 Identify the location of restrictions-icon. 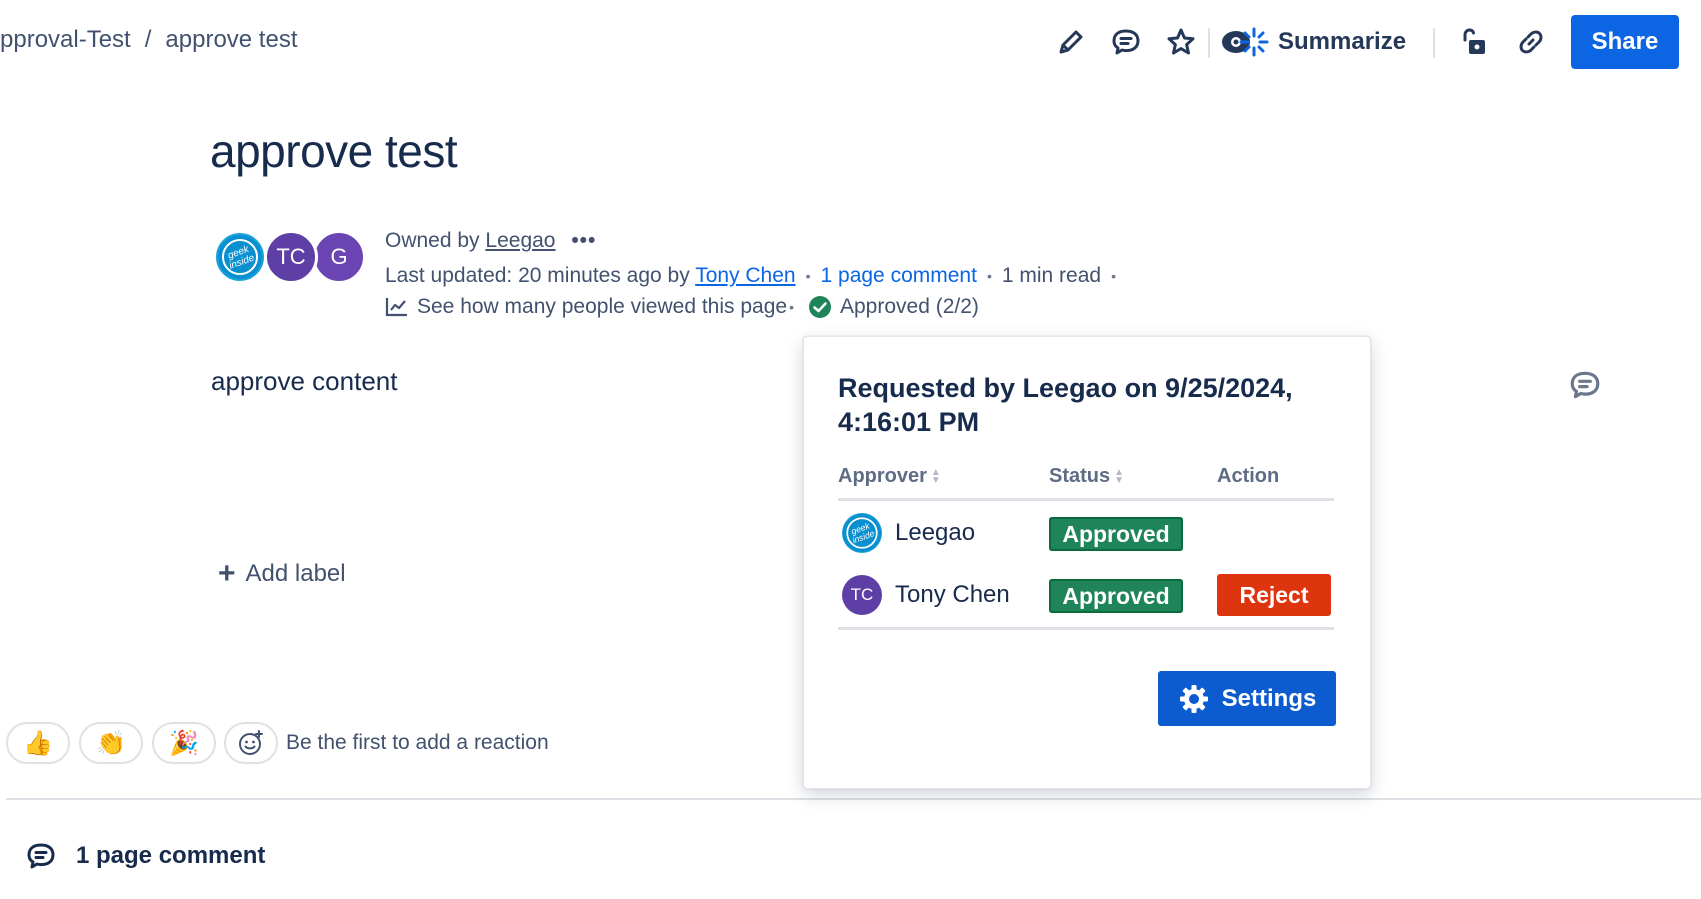
(1473, 42).